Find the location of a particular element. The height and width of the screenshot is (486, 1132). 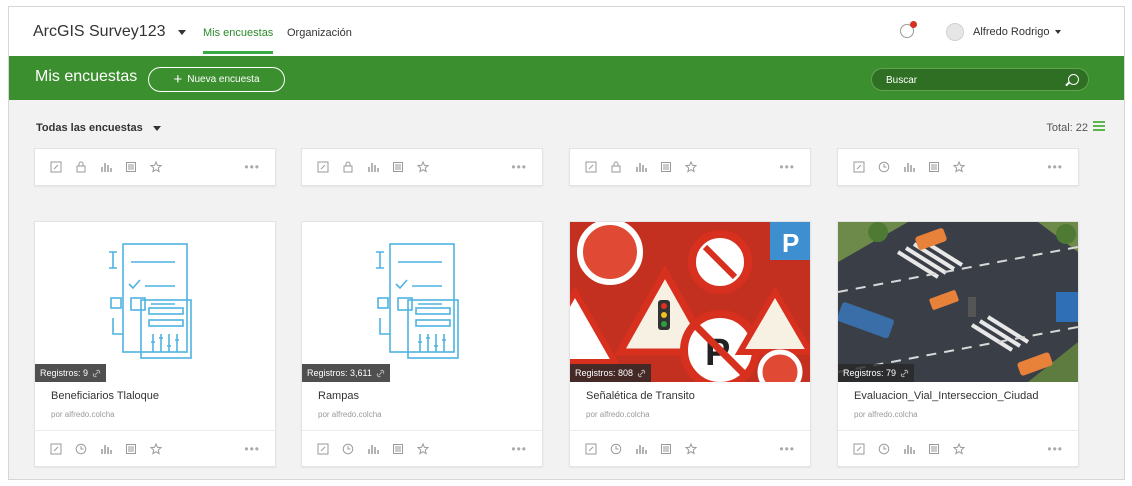

card-title: Señalética de Transito is located at coordinates (640, 396).